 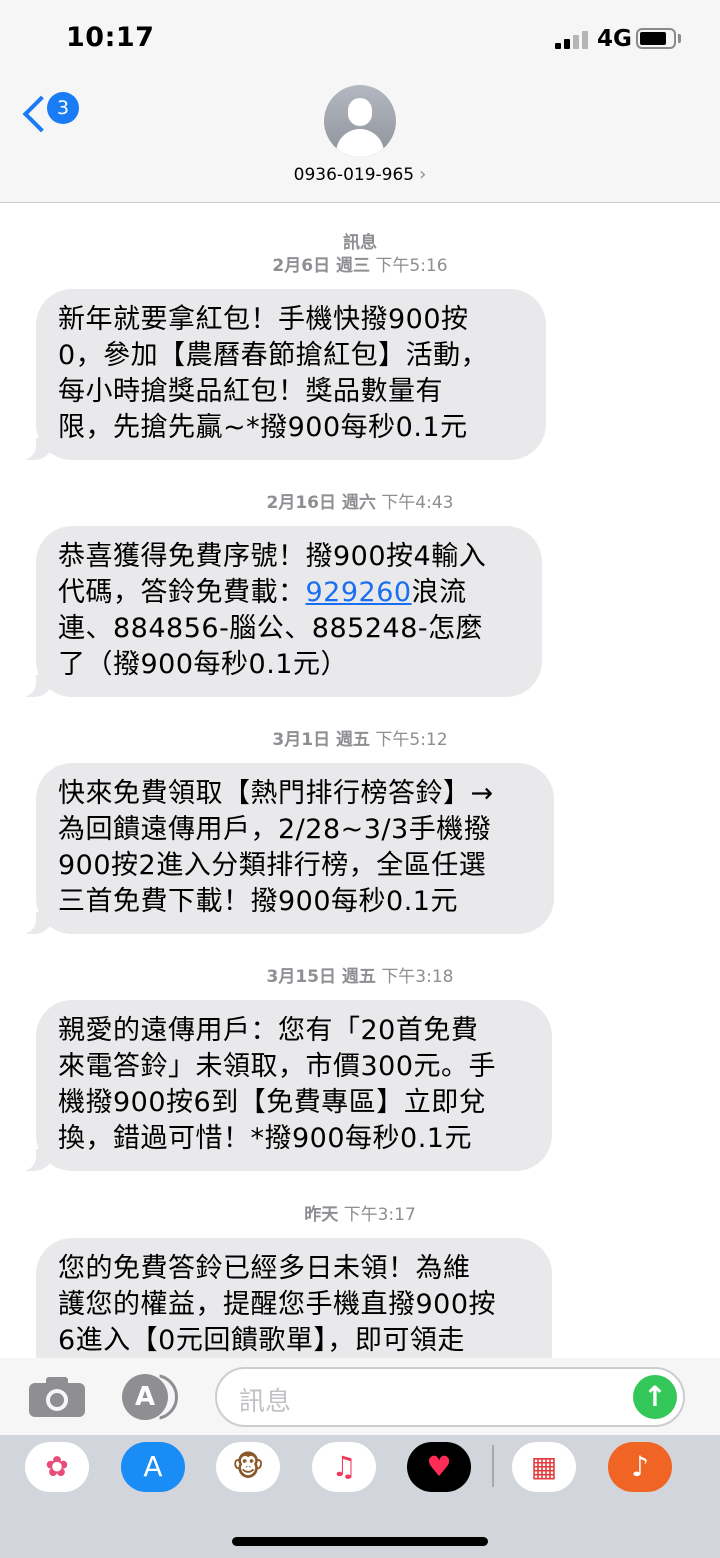 I want to click on message-line: 您的免費答鈴已經多日未領！為維, so click(x=264, y=1268).